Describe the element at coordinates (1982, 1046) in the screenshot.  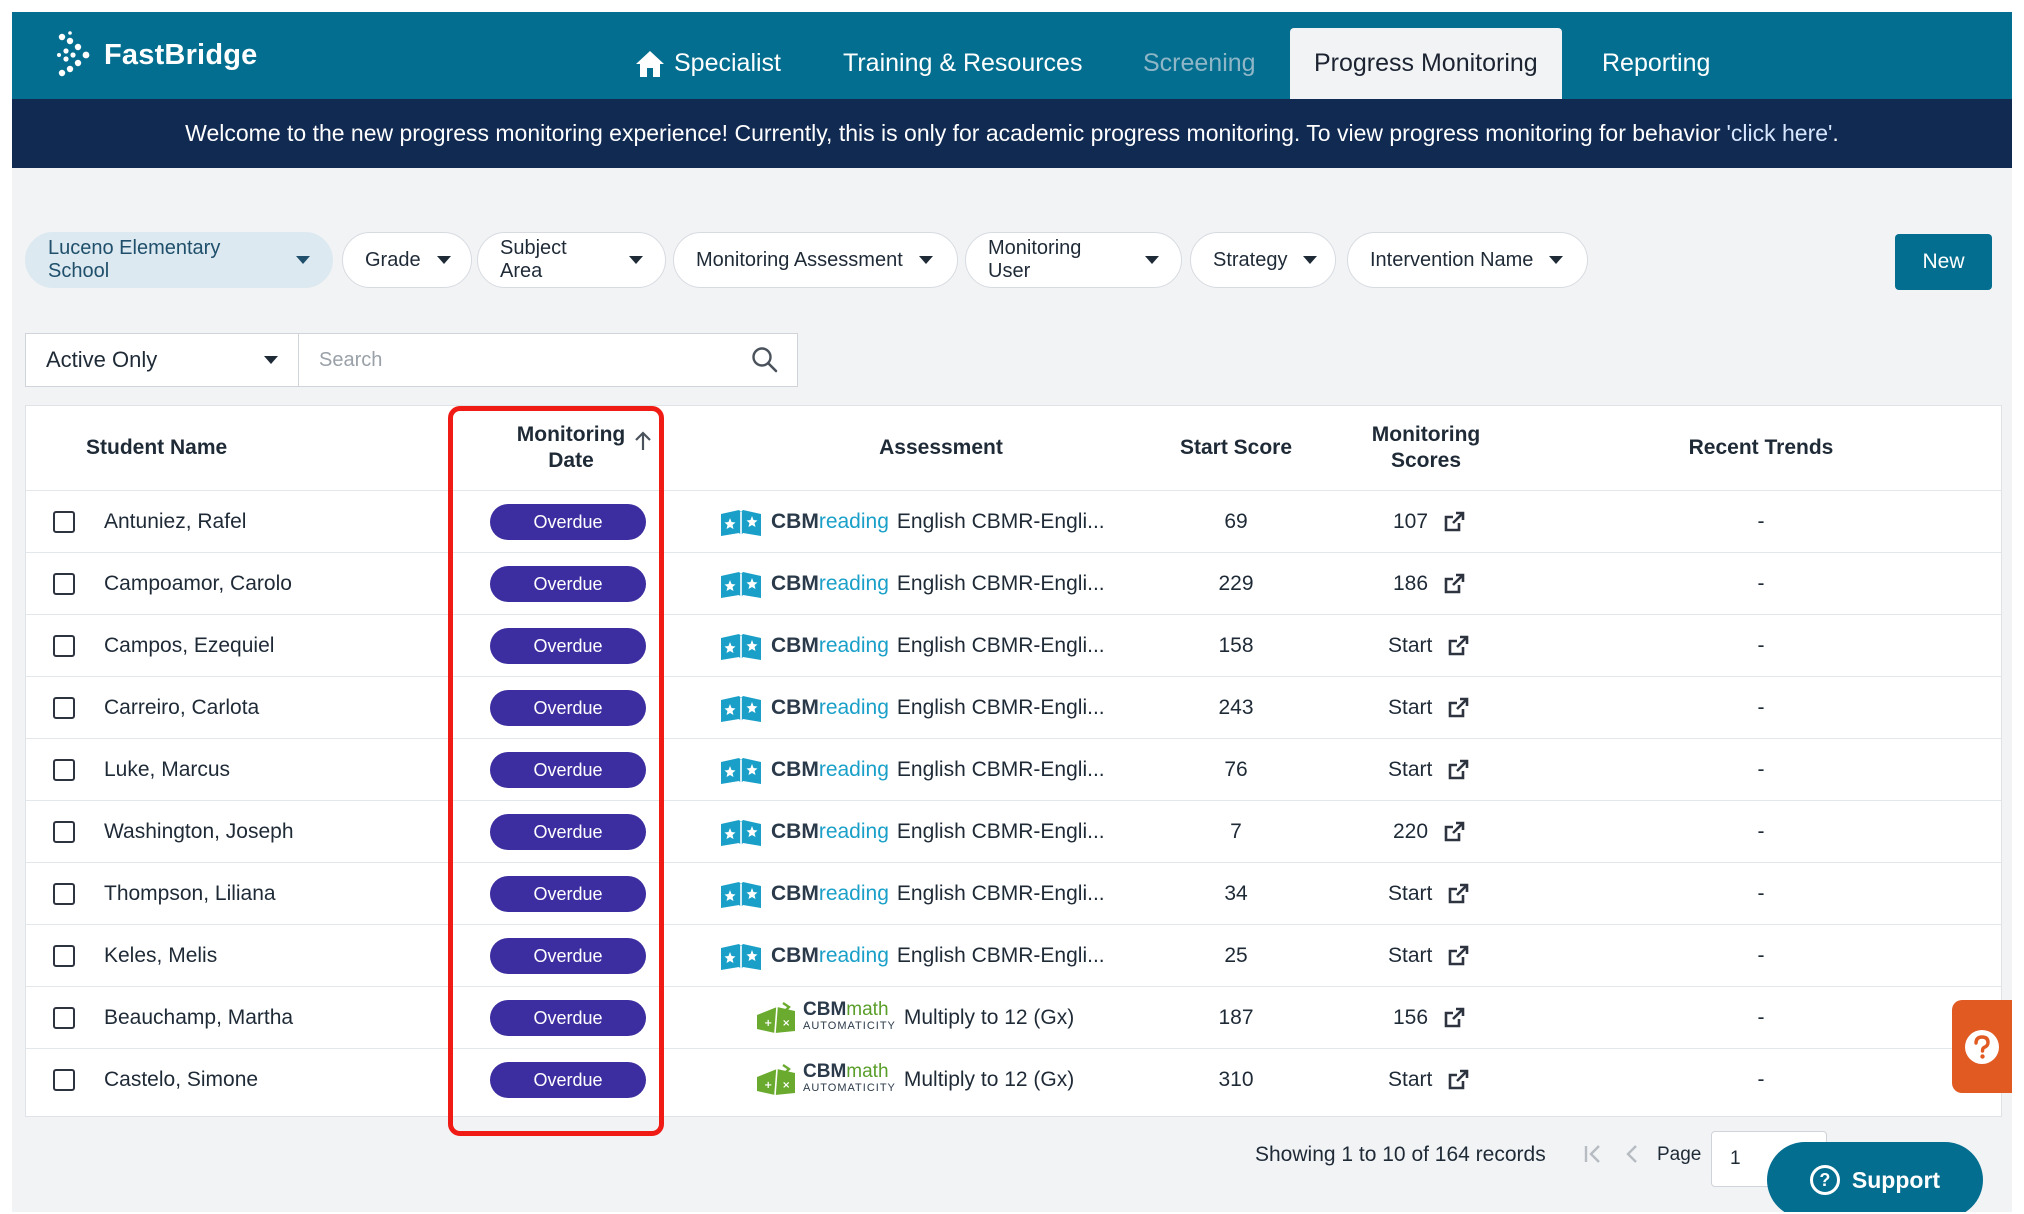
I see `help-tab` at that location.